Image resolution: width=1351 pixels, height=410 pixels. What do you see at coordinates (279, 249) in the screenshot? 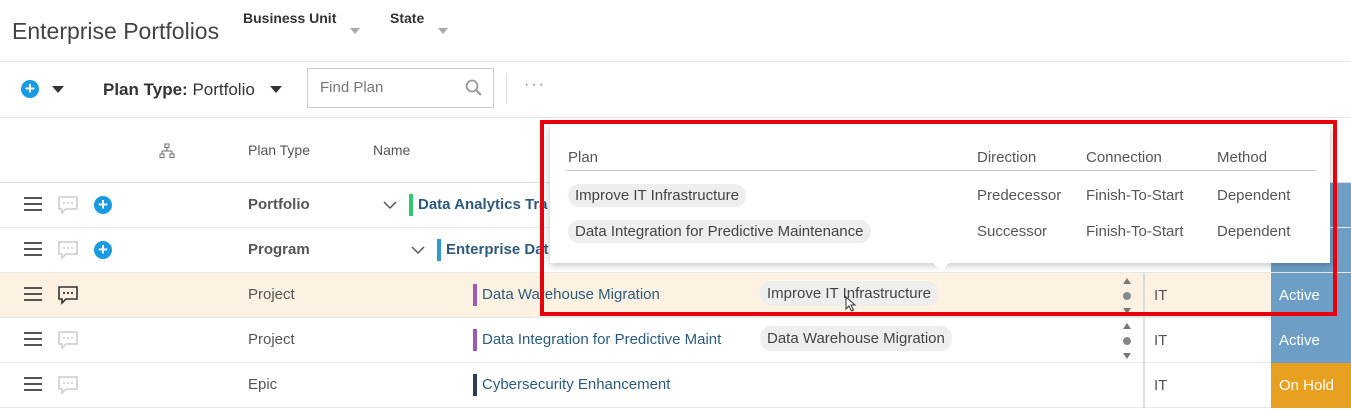
I see `plan-type-cell: Program` at bounding box center [279, 249].